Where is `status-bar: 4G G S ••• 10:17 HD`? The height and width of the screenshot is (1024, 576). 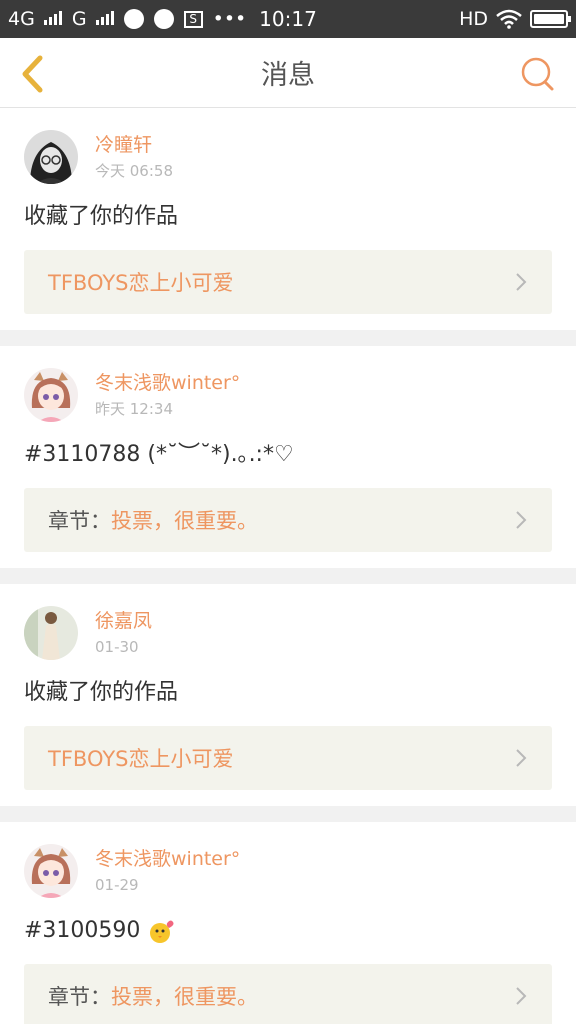
status-bar: 4G G S ••• 10:17 HD is located at coordinates (288, 19).